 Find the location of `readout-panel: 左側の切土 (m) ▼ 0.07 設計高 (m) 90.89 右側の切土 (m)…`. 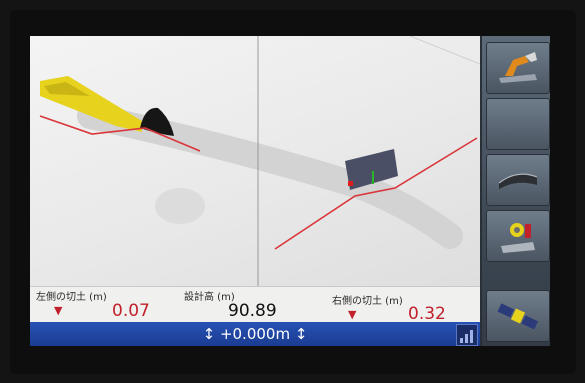

readout-panel: 左側の切土 (m) ▼ 0.07 設計高 (m) 90.89 右側の切土 (m)… is located at coordinates (255, 305).